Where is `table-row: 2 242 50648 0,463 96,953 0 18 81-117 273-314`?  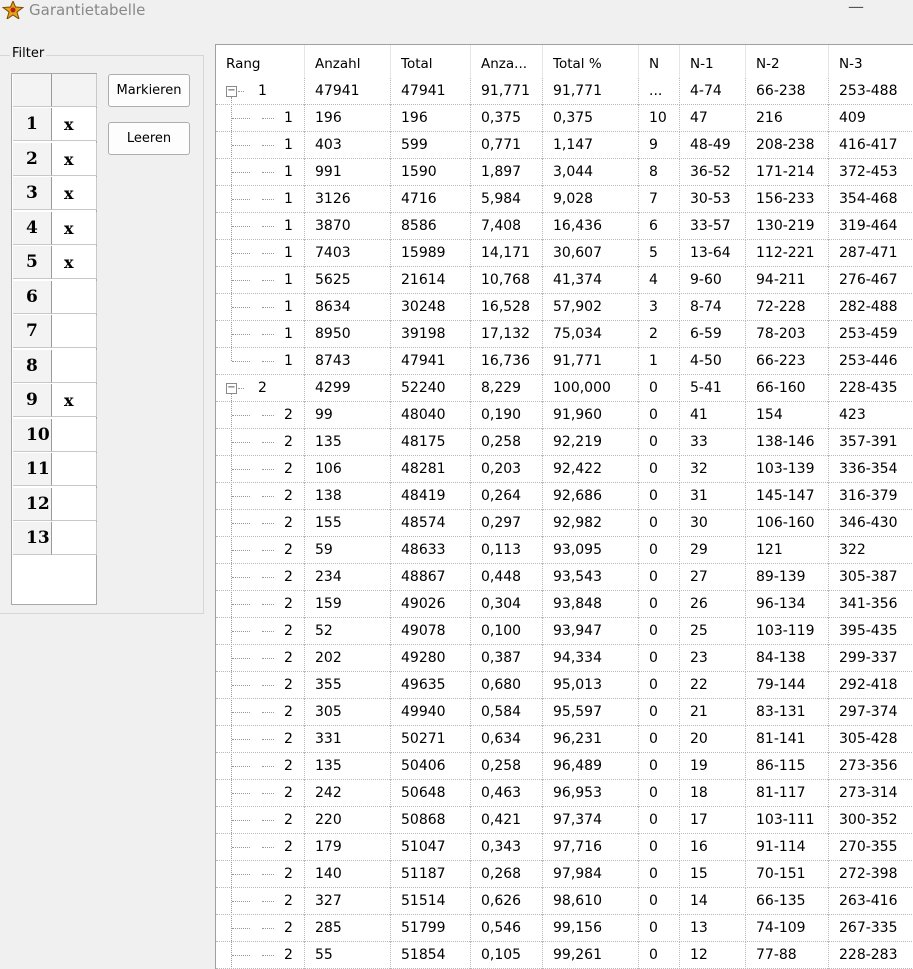
table-row: 2 242 50648 0,463 96,953 0 18 81-117 273-314 is located at coordinates (564, 793).